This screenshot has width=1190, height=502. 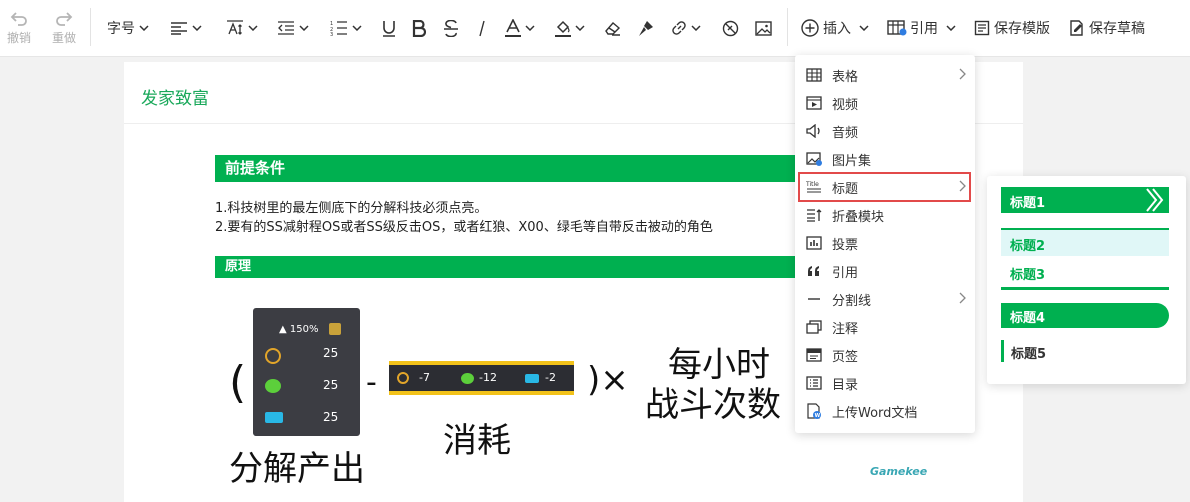 I want to click on tabs-icon, so click(x=814, y=355).